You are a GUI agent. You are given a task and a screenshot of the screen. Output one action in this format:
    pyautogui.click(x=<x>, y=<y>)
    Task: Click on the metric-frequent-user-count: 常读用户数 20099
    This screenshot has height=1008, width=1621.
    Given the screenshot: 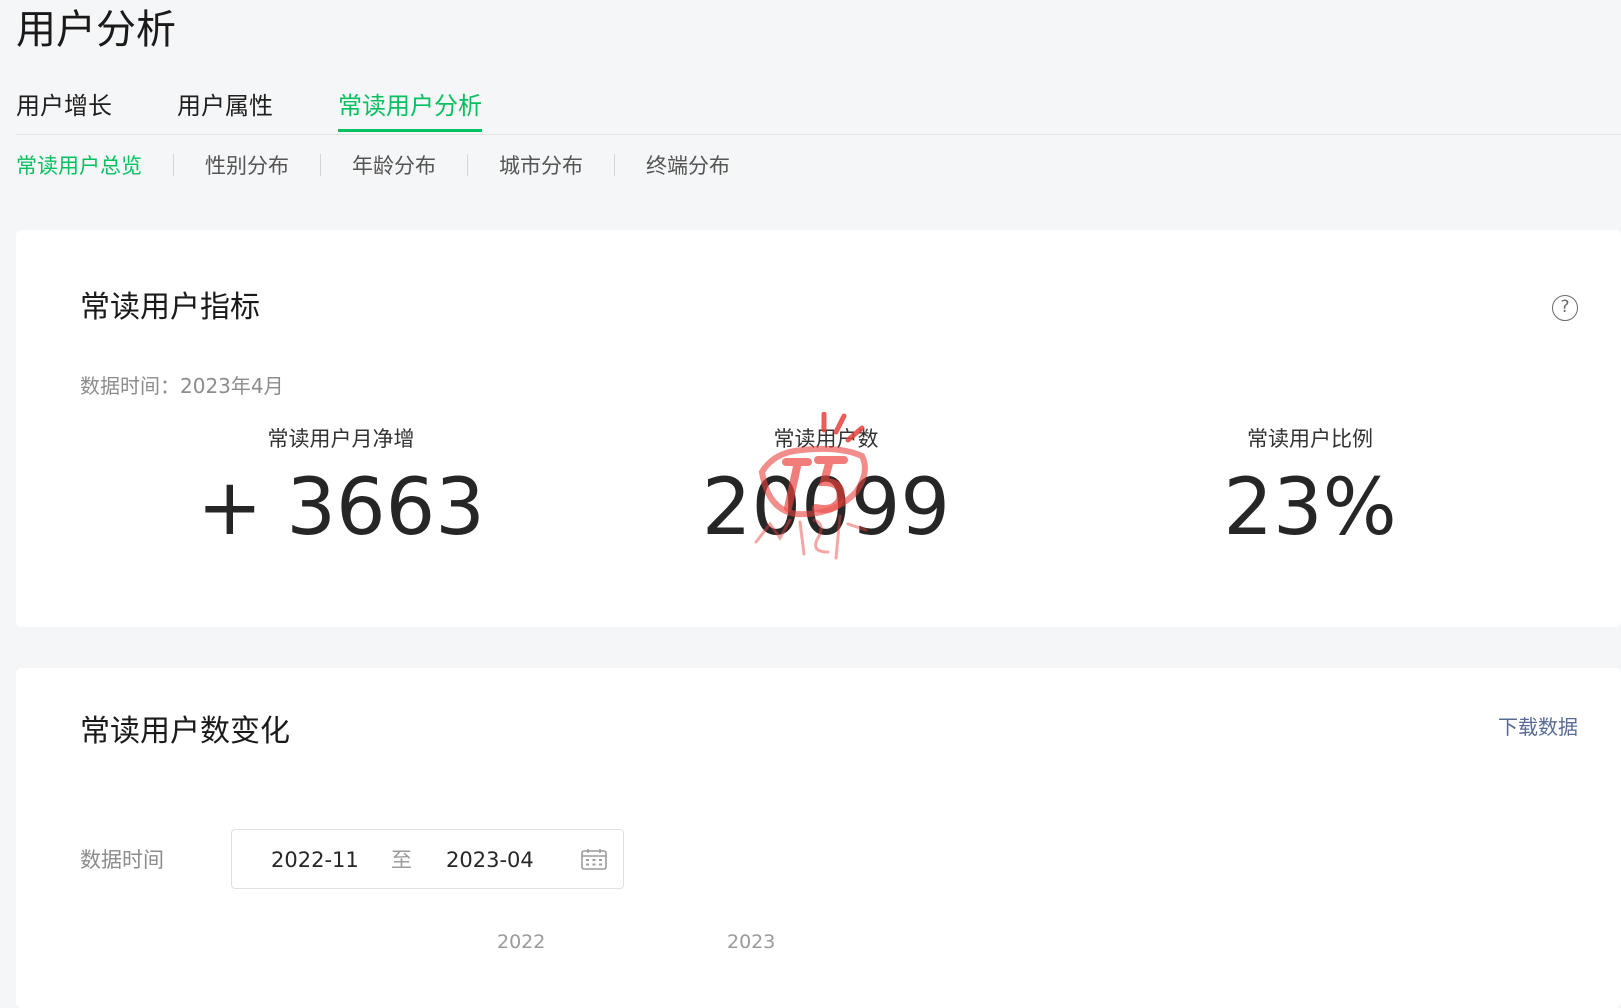 What is the action you would take?
    pyautogui.click(x=826, y=490)
    